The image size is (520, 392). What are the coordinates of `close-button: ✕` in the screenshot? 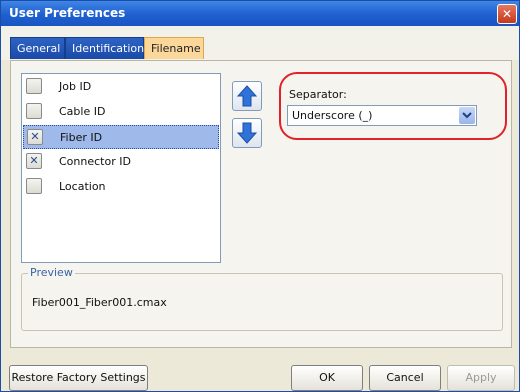 It's located at (507, 14).